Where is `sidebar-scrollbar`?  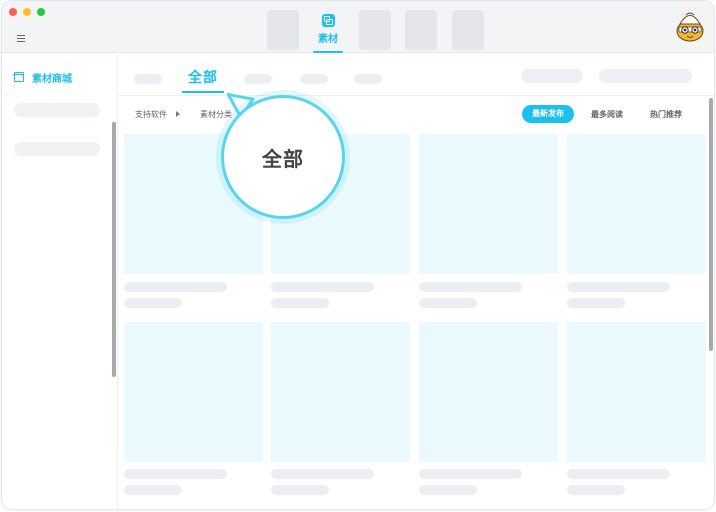 sidebar-scrollbar is located at coordinates (114, 249).